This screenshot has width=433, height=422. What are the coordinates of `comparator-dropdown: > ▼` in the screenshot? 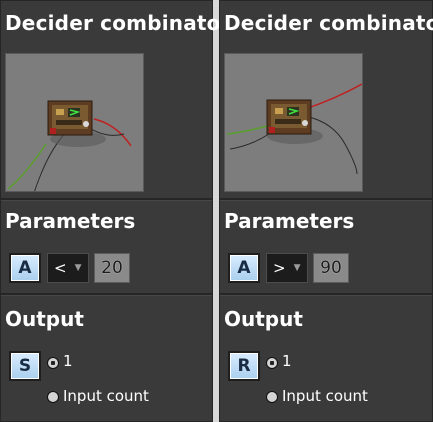 It's located at (287, 268).